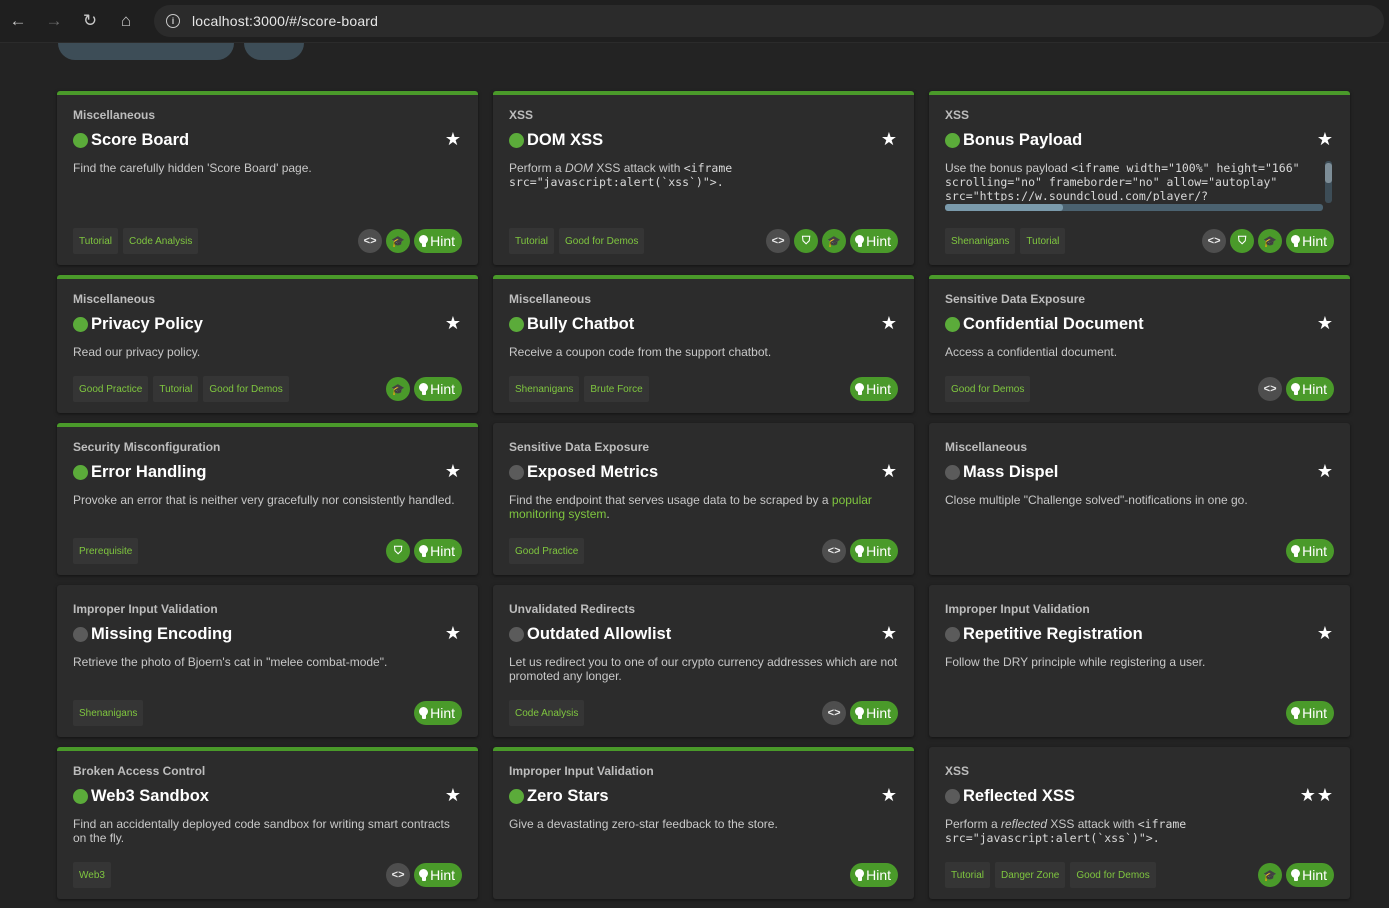 This screenshot has height=908, width=1389. What do you see at coordinates (18, 21) in the screenshot?
I see `back-arrow-icon: ←` at bounding box center [18, 21].